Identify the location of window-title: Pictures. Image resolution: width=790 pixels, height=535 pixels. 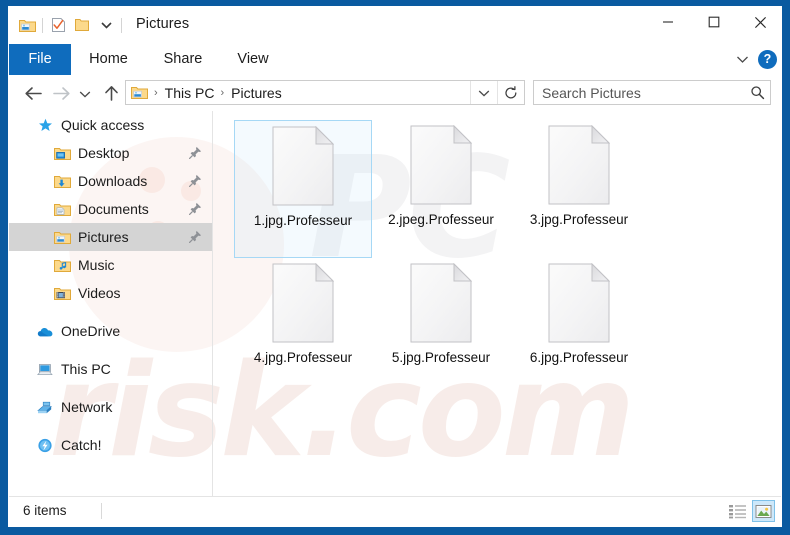
(163, 24).